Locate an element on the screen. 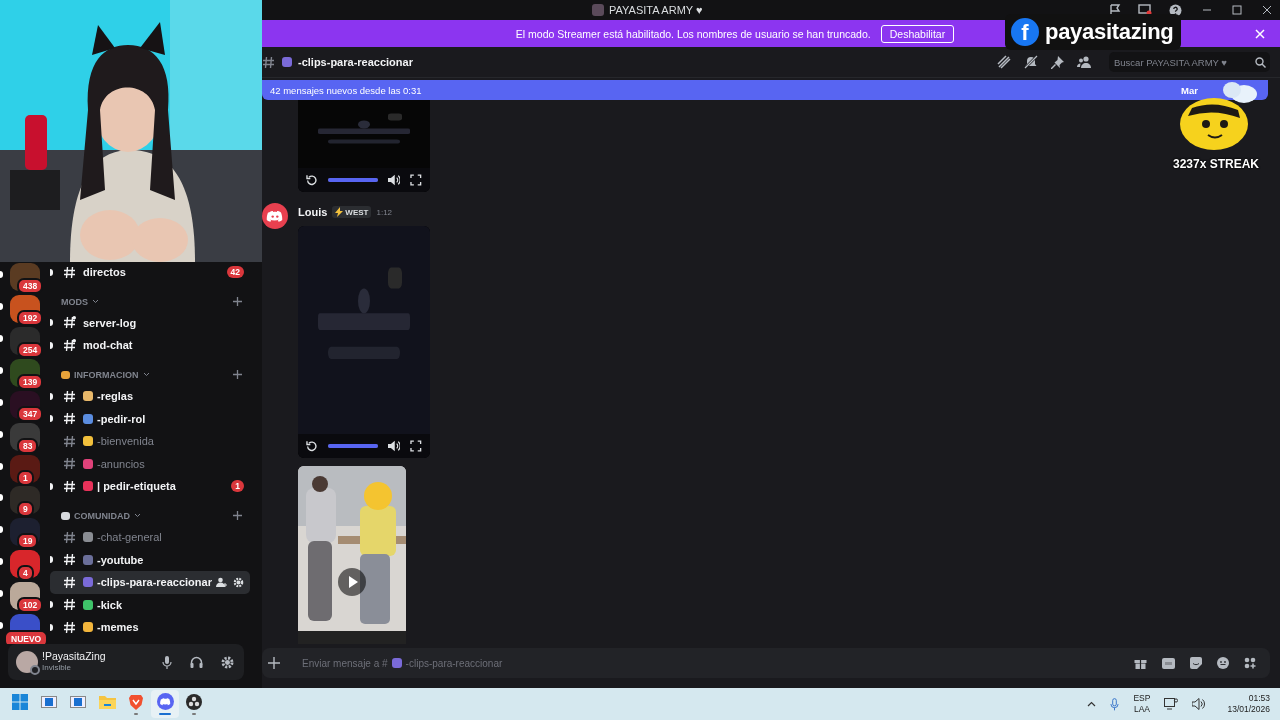  mark-read-link: Mar is located at coordinates (1189, 90).